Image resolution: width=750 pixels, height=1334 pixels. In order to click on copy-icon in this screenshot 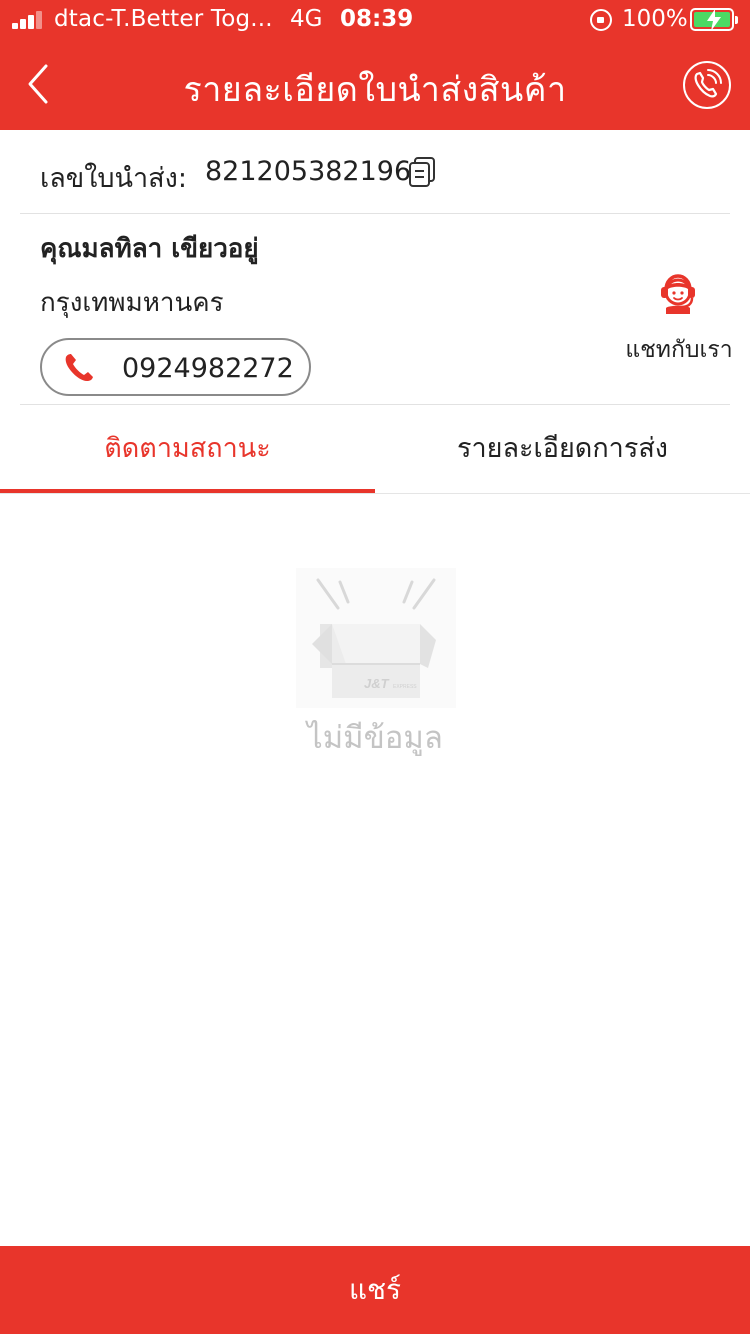, I will do `click(422, 172)`.